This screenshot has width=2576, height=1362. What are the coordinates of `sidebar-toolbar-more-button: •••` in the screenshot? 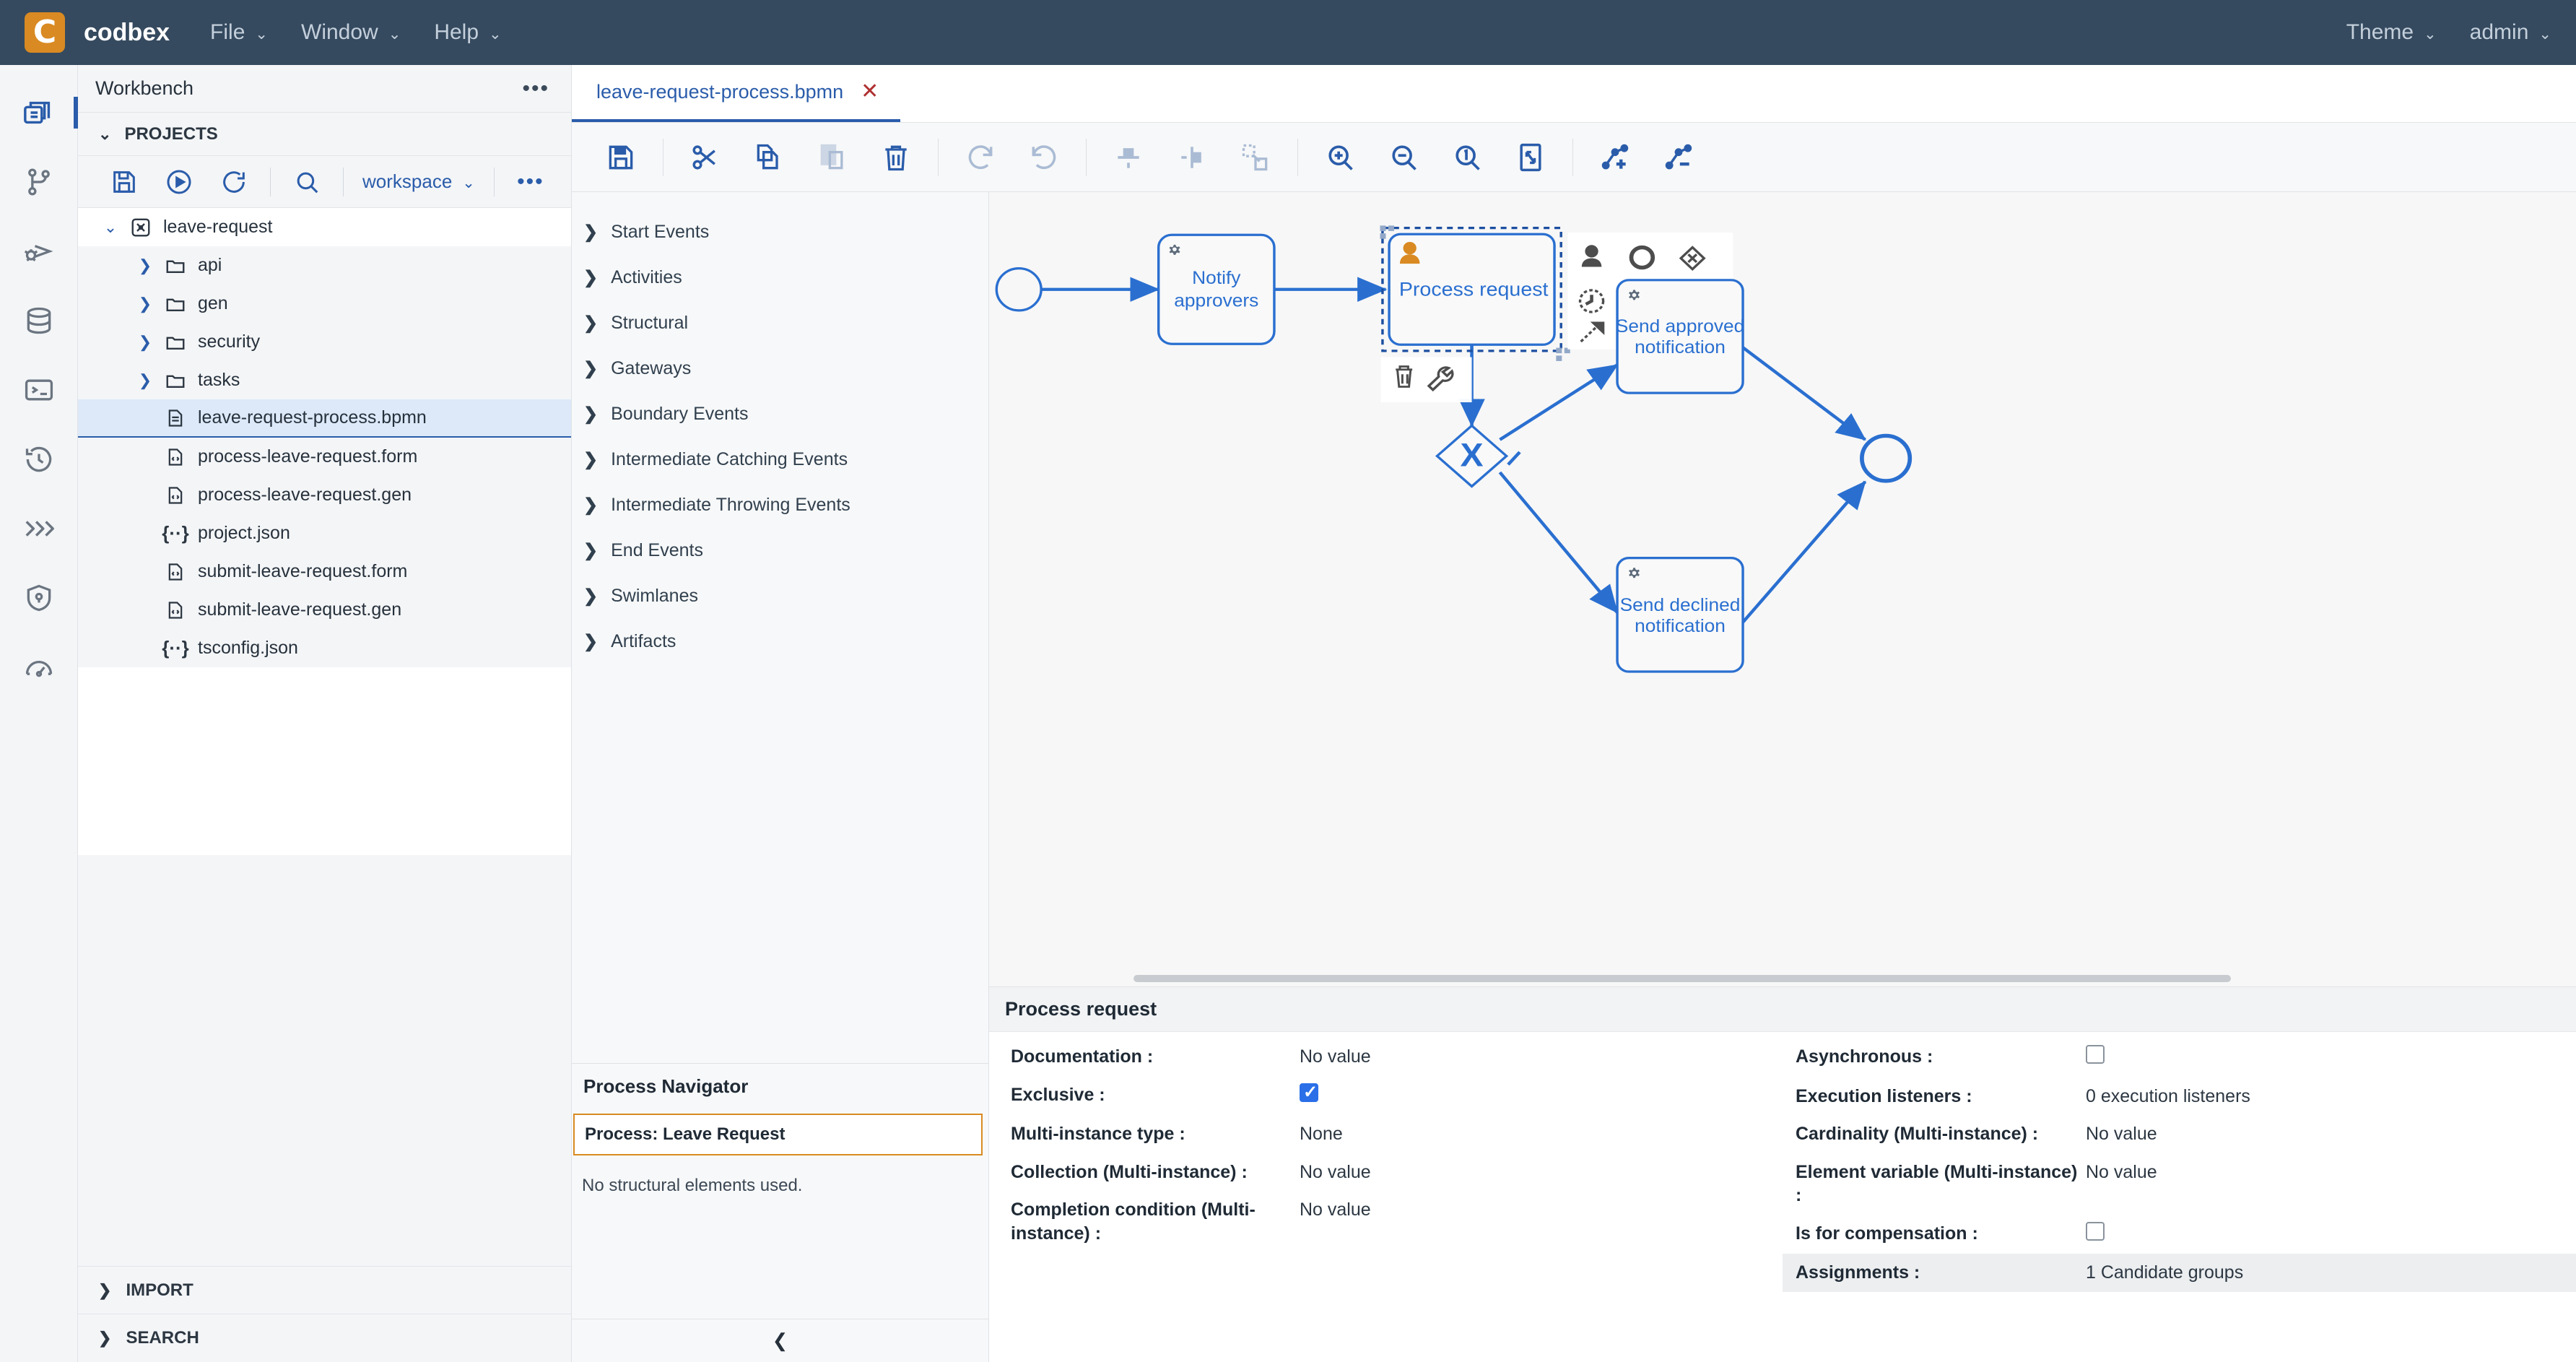 It's located at (530, 182).